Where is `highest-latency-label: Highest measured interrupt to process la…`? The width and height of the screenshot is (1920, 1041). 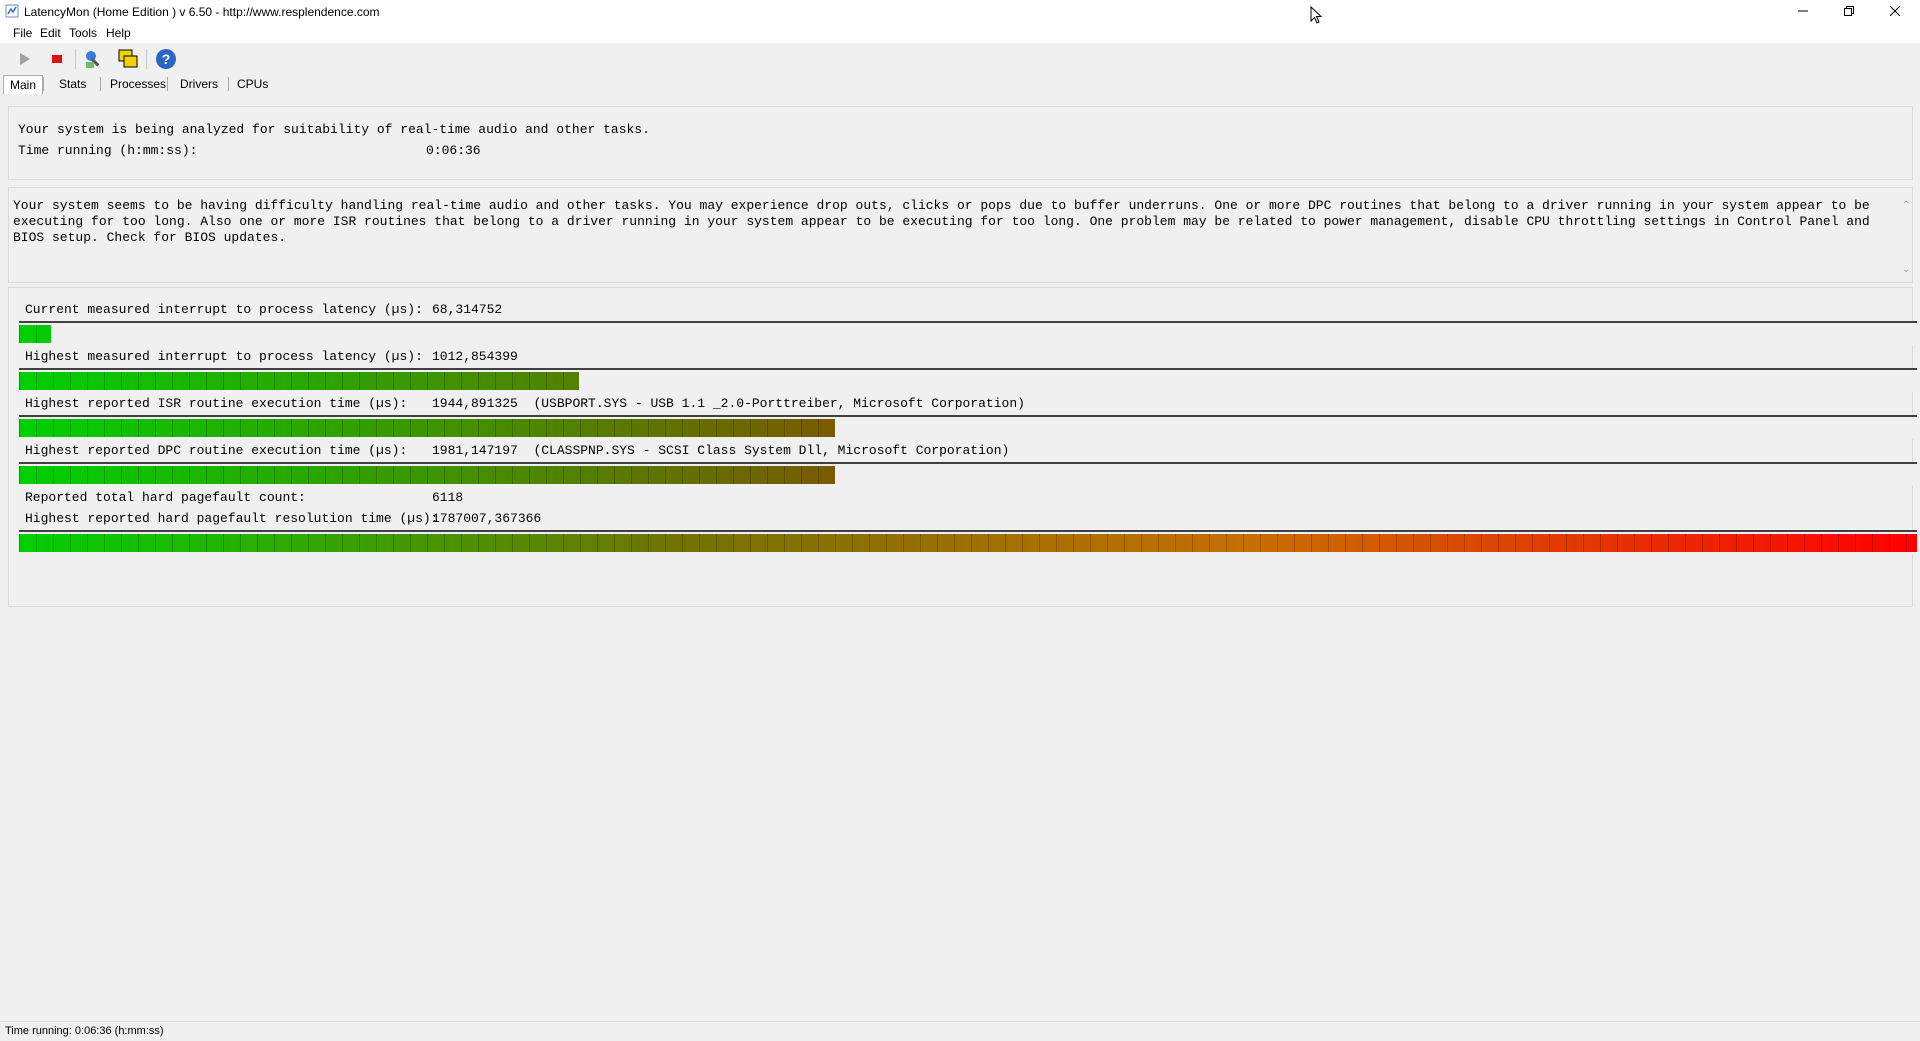 highest-latency-label: Highest measured interrupt to process la… is located at coordinates (224, 356).